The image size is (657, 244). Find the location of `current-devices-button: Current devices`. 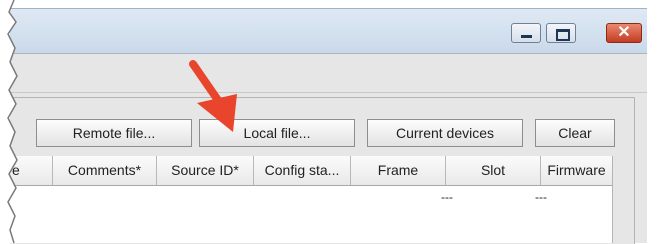

current-devices-button: Current devices is located at coordinates (445, 133).